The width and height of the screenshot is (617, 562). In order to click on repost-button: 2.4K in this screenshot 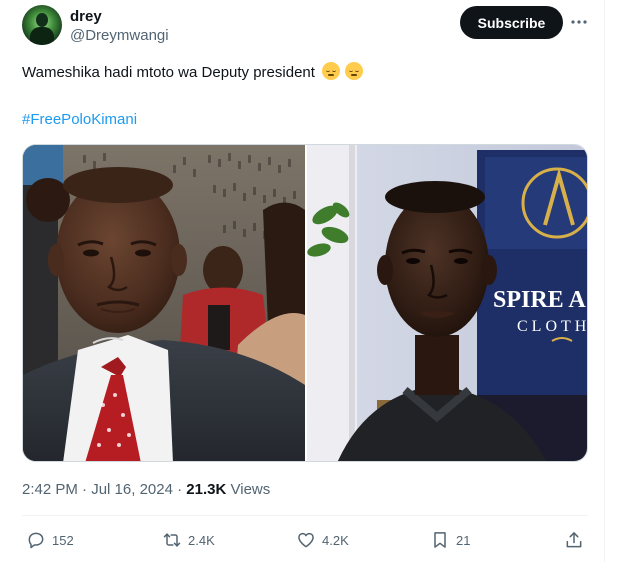, I will do `click(188, 540)`.